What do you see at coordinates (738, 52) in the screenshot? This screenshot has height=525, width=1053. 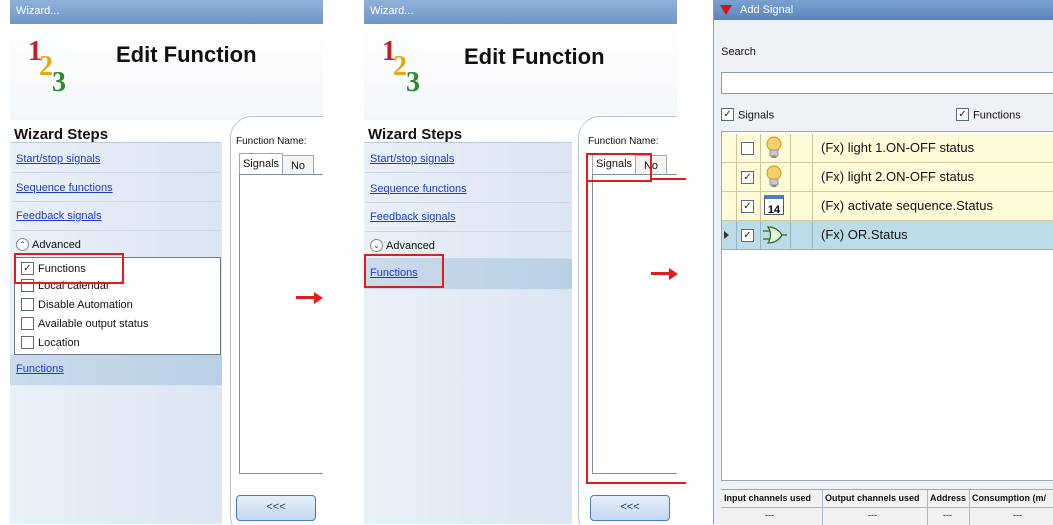 I see `search-label: Search` at bounding box center [738, 52].